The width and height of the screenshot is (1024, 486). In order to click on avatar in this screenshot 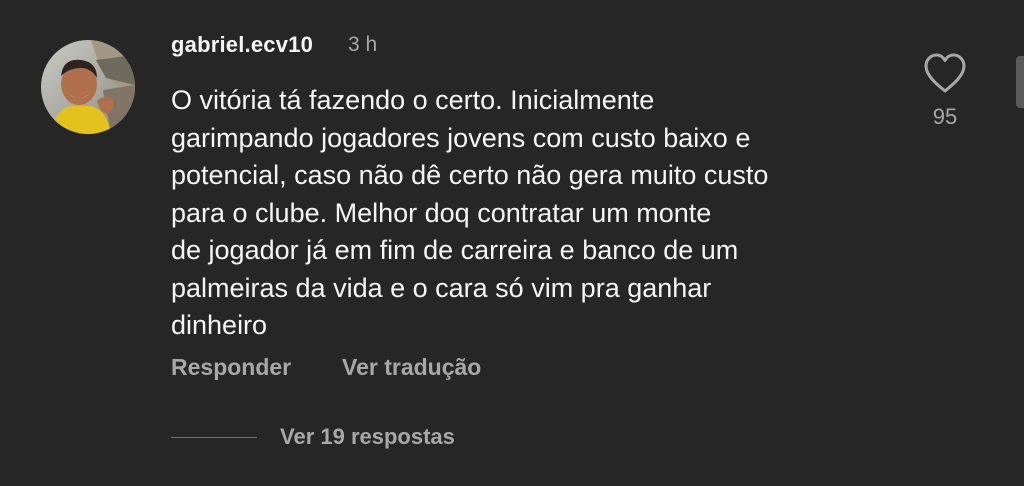, I will do `click(88, 87)`.